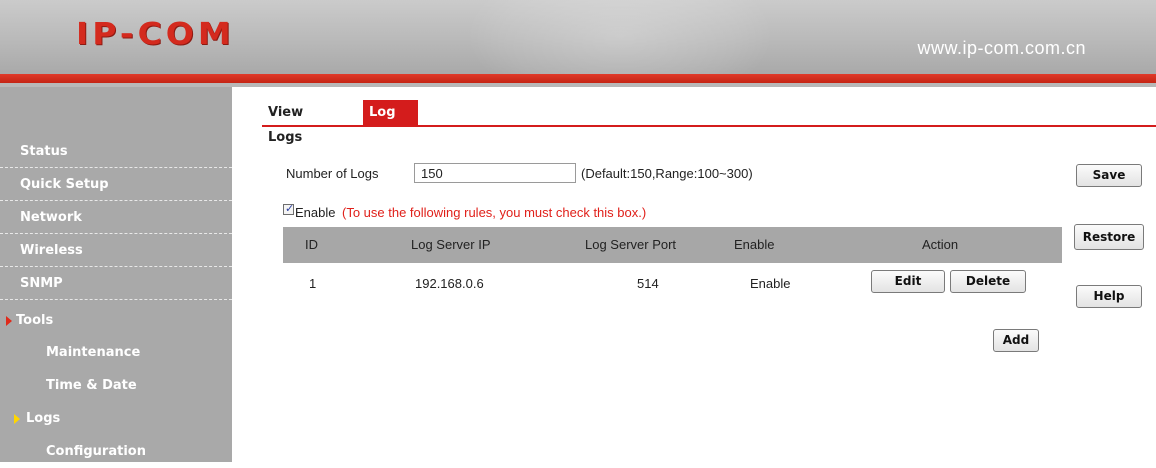 Image resolution: width=1156 pixels, height=468 pixels. What do you see at coordinates (286, 122) in the screenshot?
I see `tab-view-logs: View Logs` at bounding box center [286, 122].